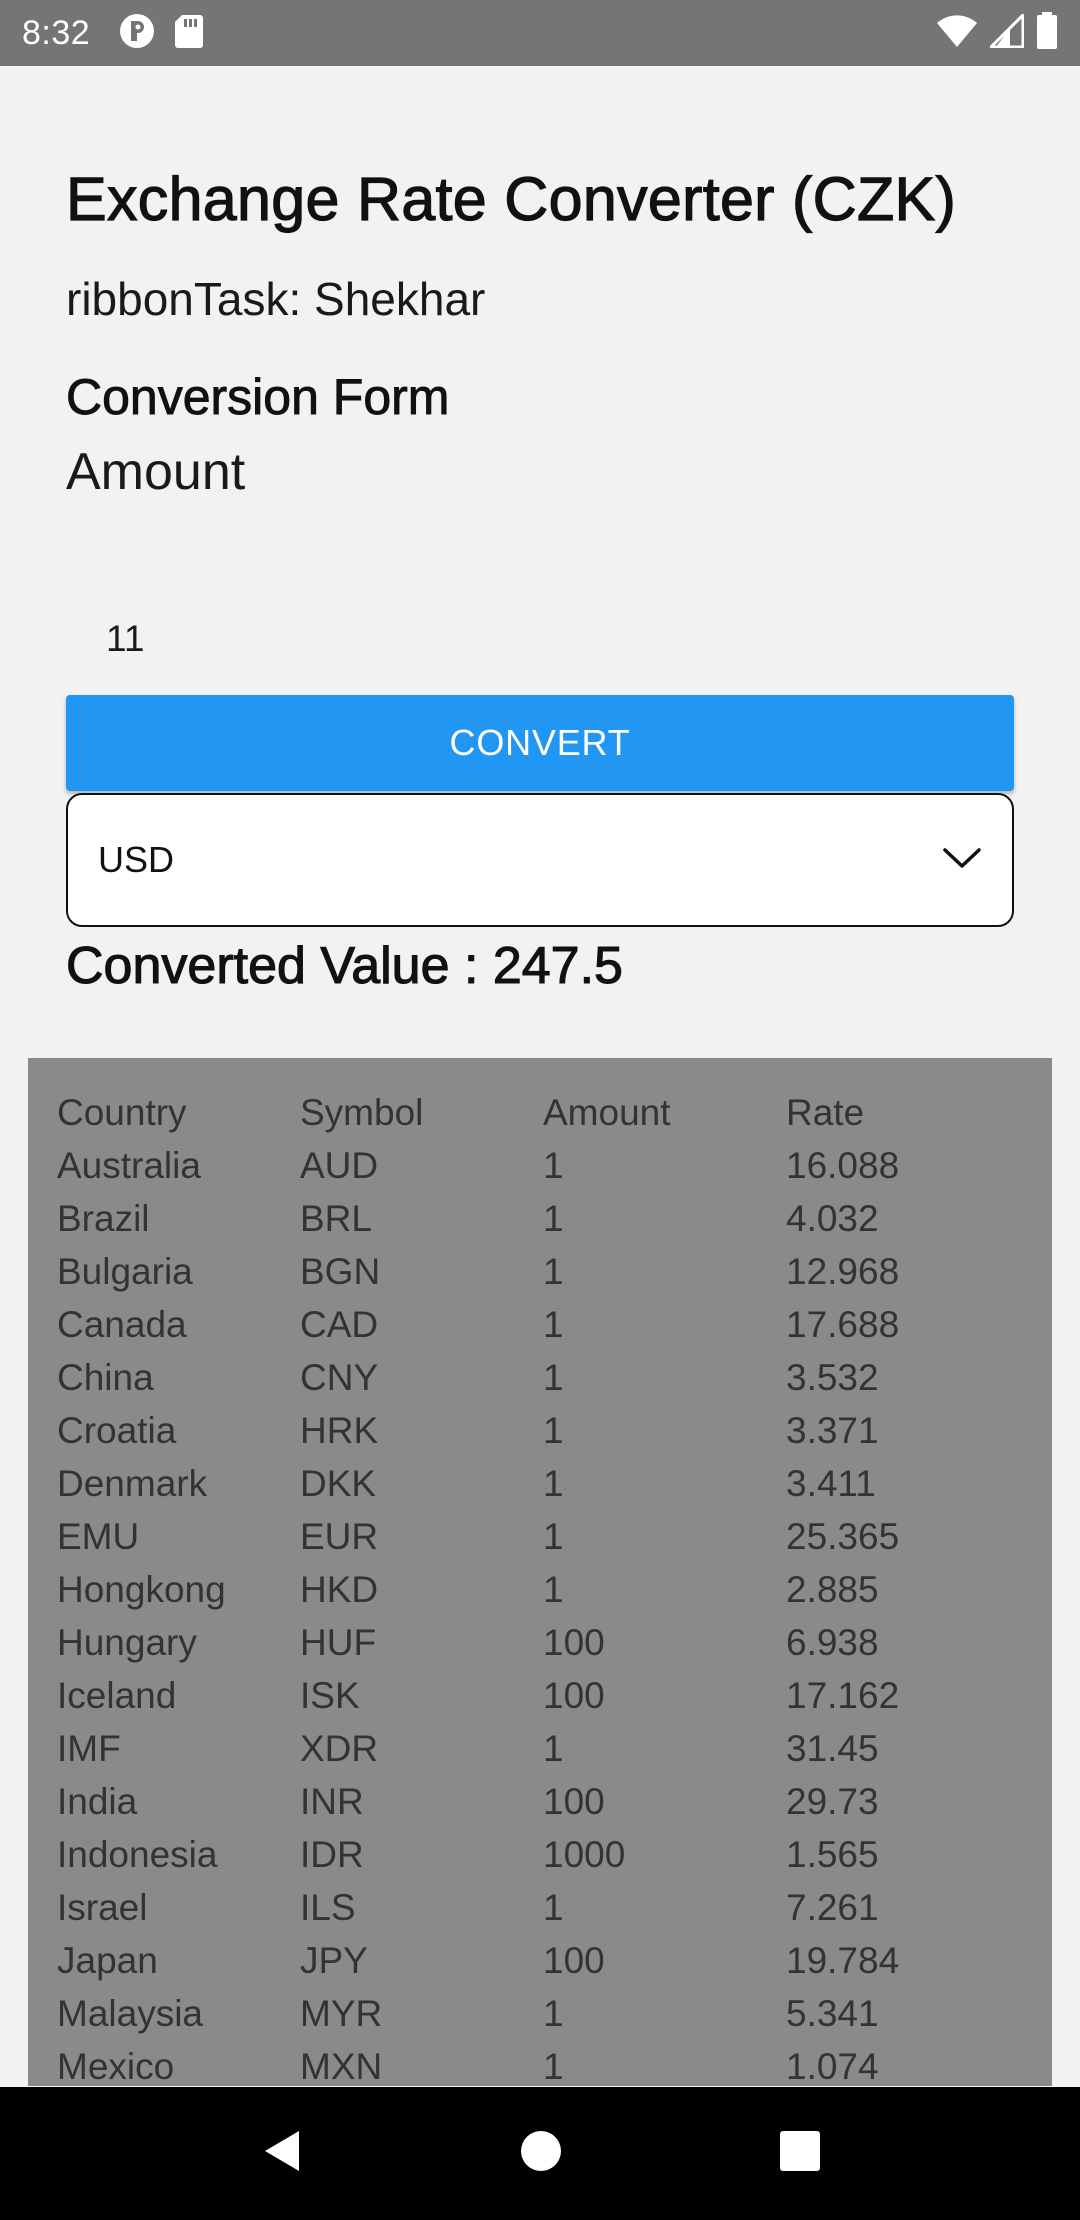 The width and height of the screenshot is (1080, 2220). Describe the element at coordinates (832, 1801) in the screenshot. I see `cell-rate: 29.73` at that location.